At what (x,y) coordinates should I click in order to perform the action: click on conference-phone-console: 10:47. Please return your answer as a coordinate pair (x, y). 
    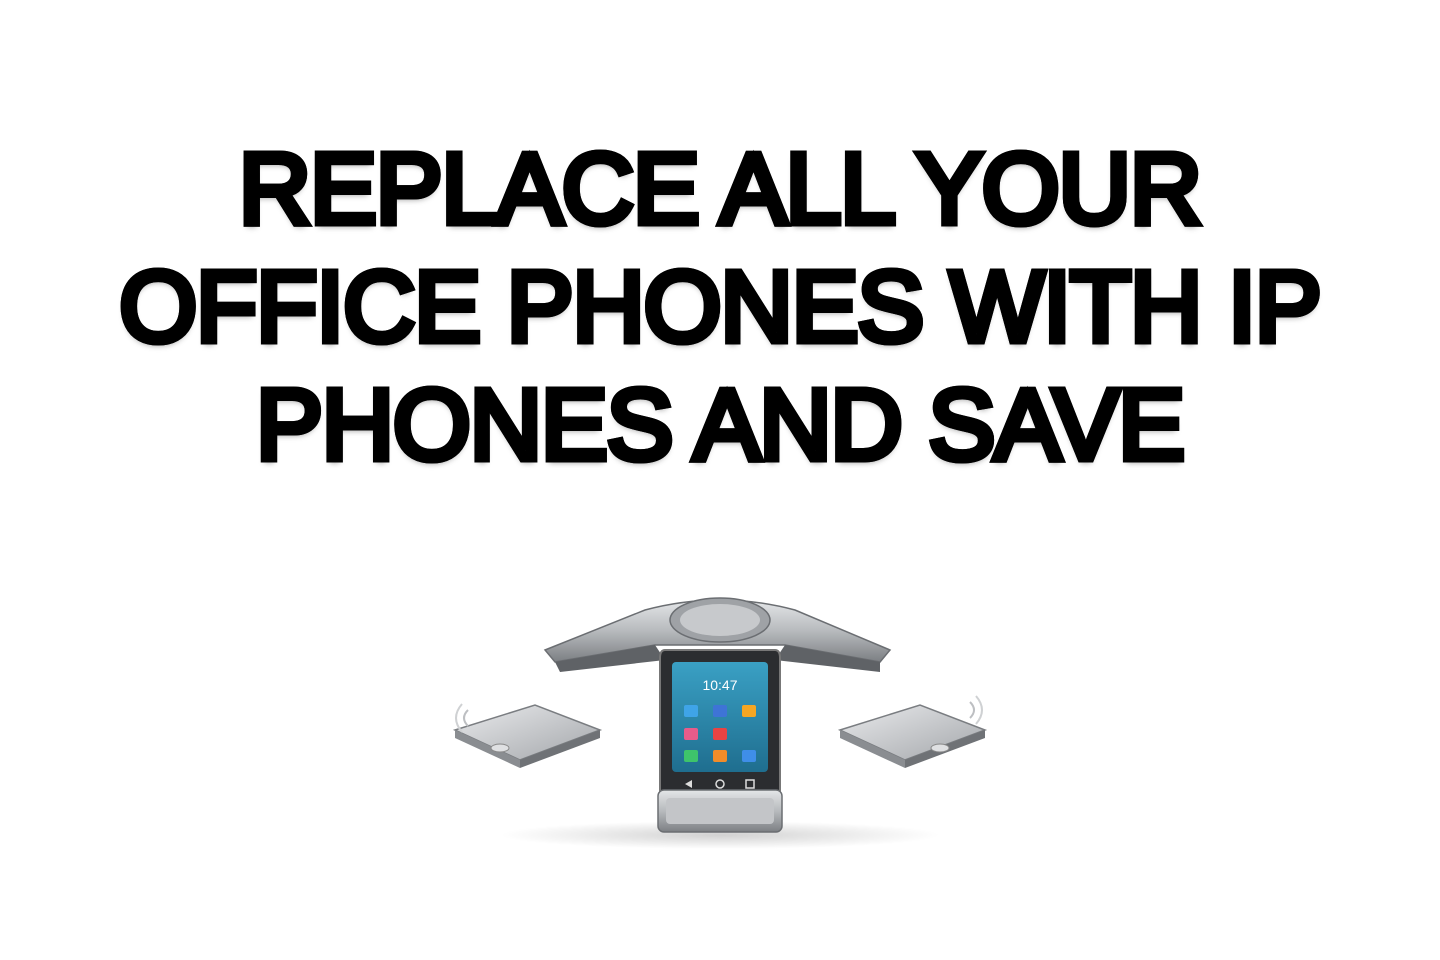
    Looking at the image, I should click on (720, 741).